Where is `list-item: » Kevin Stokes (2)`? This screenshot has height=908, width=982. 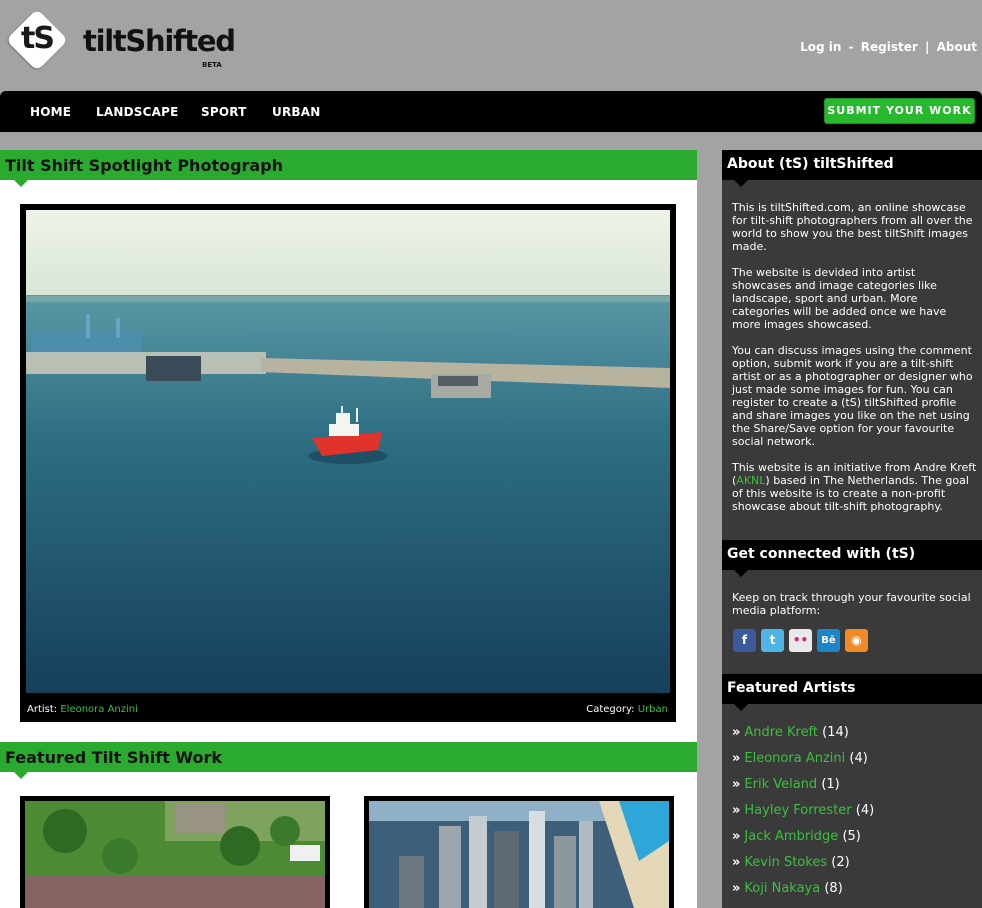 list-item: » Kevin Stokes (2) is located at coordinates (855, 868).